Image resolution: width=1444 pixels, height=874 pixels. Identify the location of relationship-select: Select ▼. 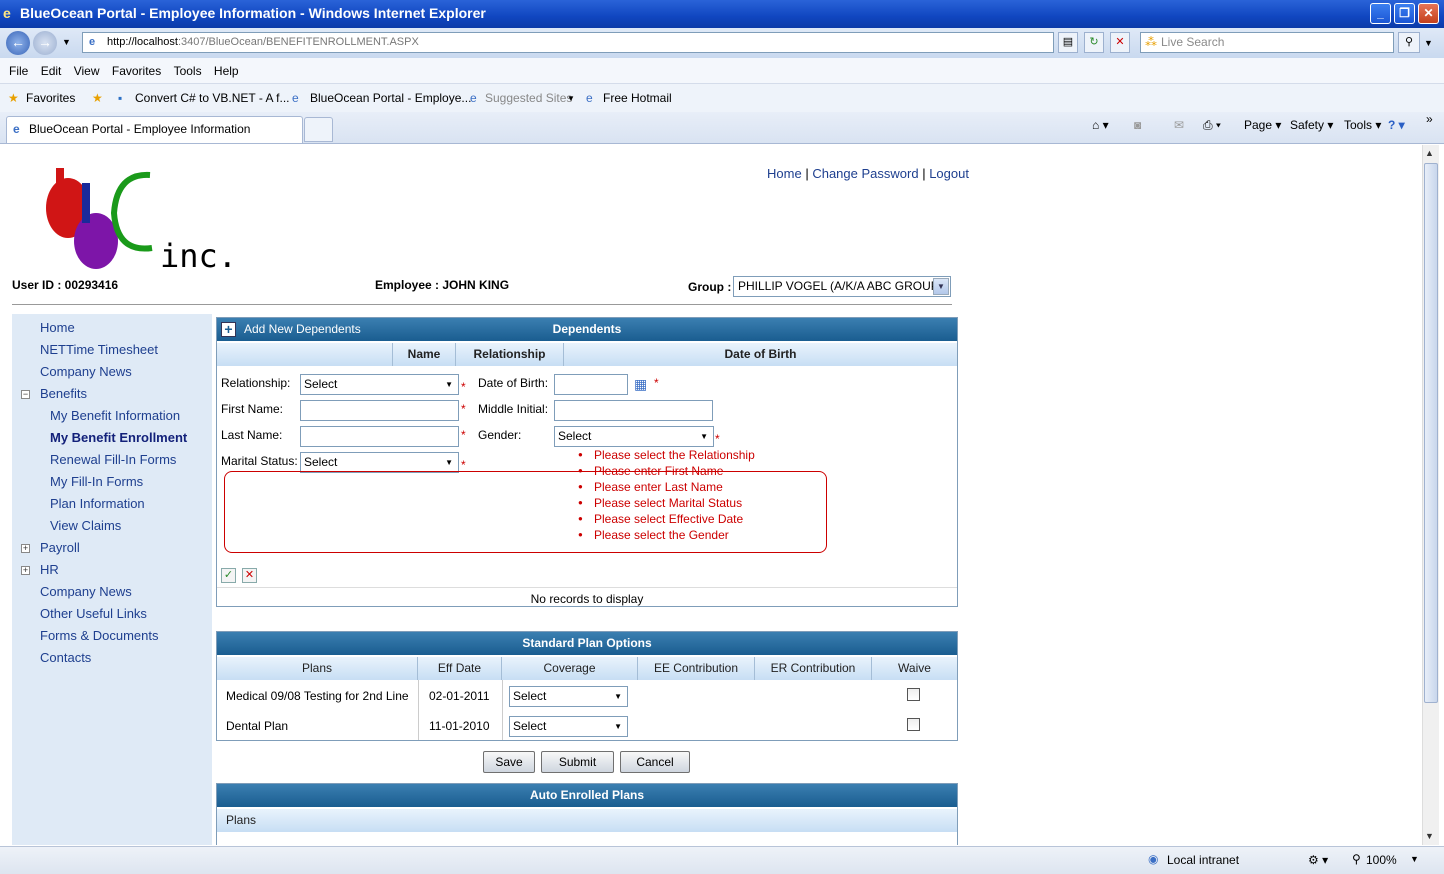
(379, 384).